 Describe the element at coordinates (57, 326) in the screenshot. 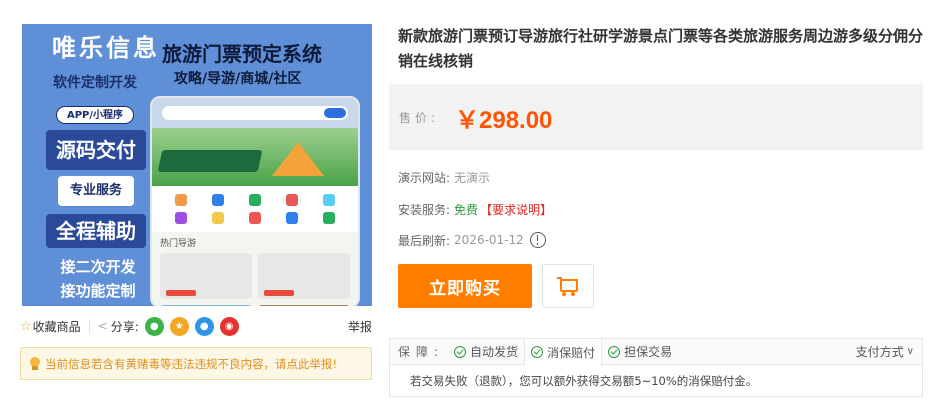

I see `favorite-link: 收藏商品` at that location.